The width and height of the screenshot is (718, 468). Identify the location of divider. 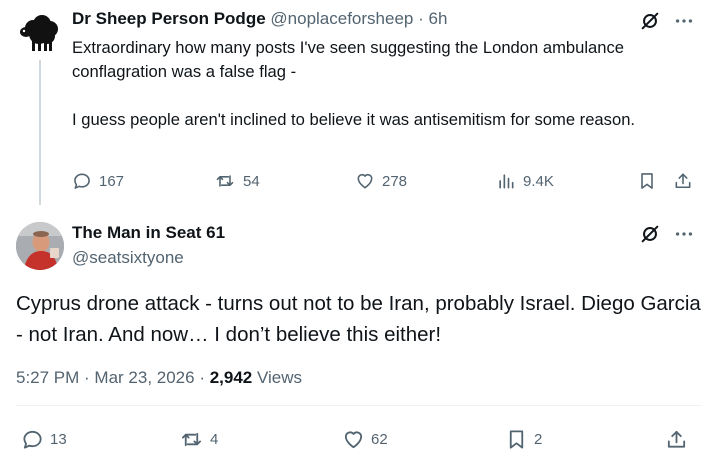
(359, 405).